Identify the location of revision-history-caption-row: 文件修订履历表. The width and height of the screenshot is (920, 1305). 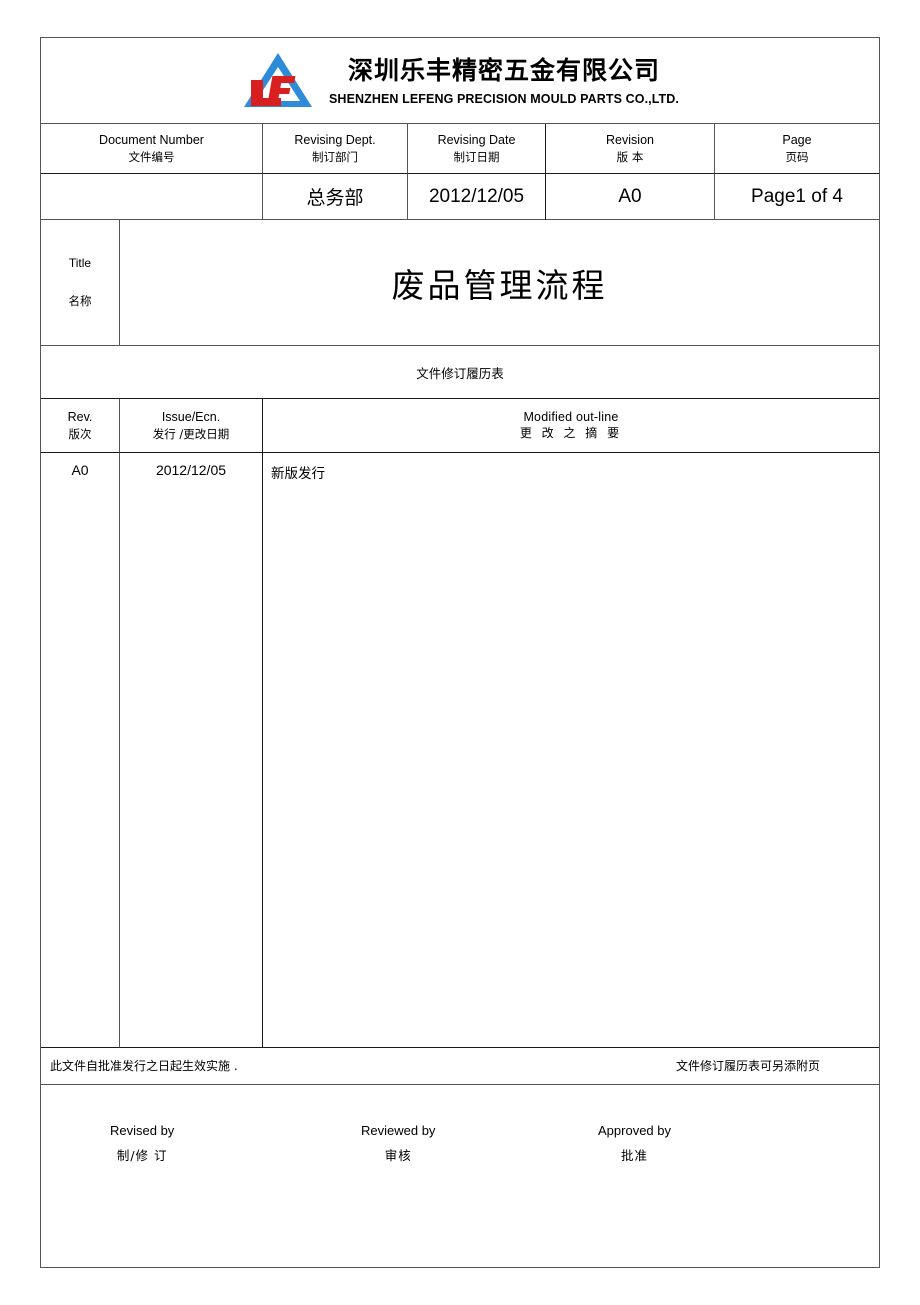
(460, 372).